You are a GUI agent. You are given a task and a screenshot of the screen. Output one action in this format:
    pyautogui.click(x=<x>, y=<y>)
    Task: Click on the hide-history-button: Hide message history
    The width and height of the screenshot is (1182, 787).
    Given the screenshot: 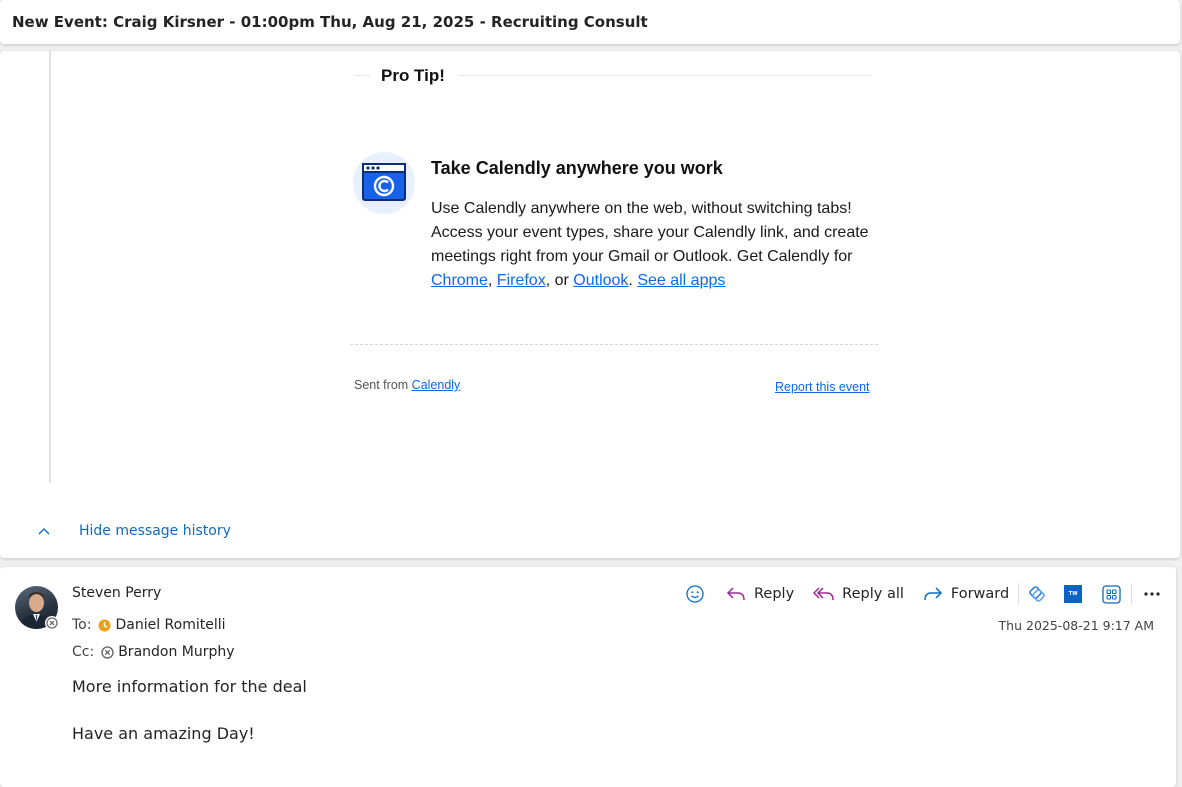 What is the action you would take?
    pyautogui.click(x=130, y=531)
    